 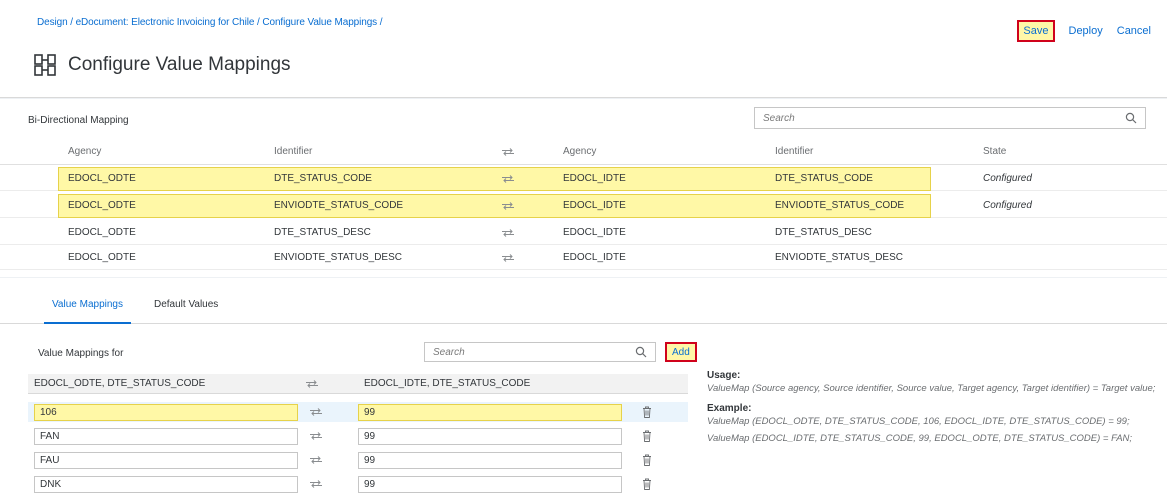 I want to click on cell-identifier-target: DTE_STATUS_DESC, so click(x=823, y=232).